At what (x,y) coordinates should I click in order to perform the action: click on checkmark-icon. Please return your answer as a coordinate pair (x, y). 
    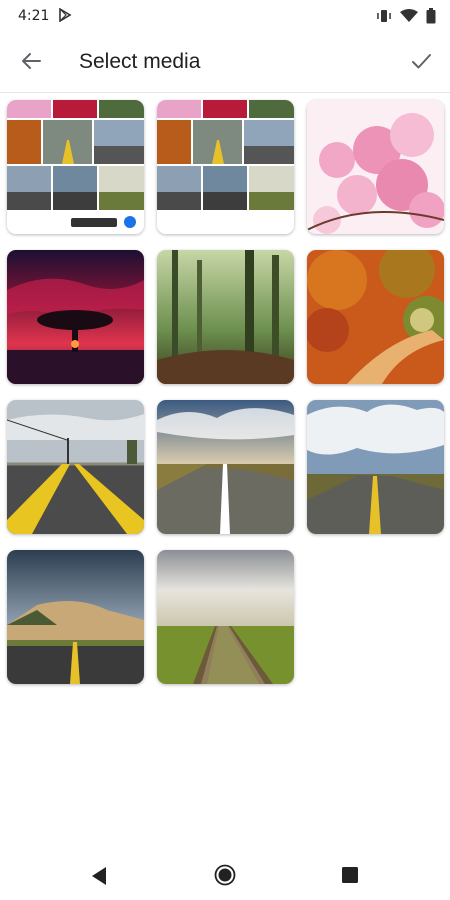
    Looking at the image, I should click on (421, 63).